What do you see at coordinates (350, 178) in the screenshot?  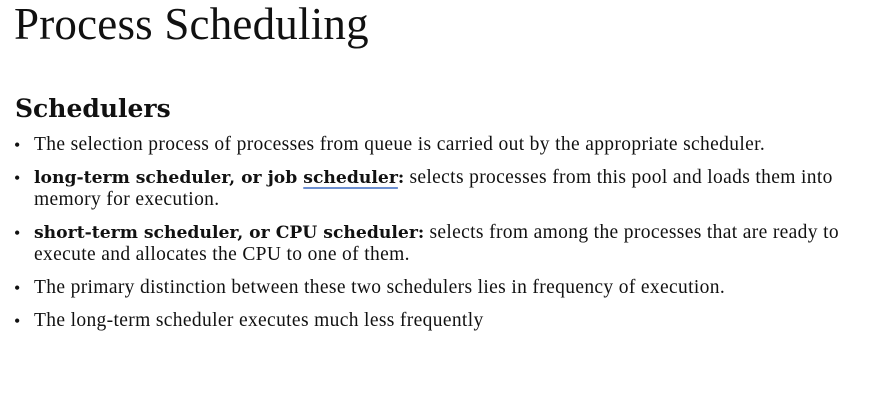 I see `spellcheck-underlined-word: scheduler` at bounding box center [350, 178].